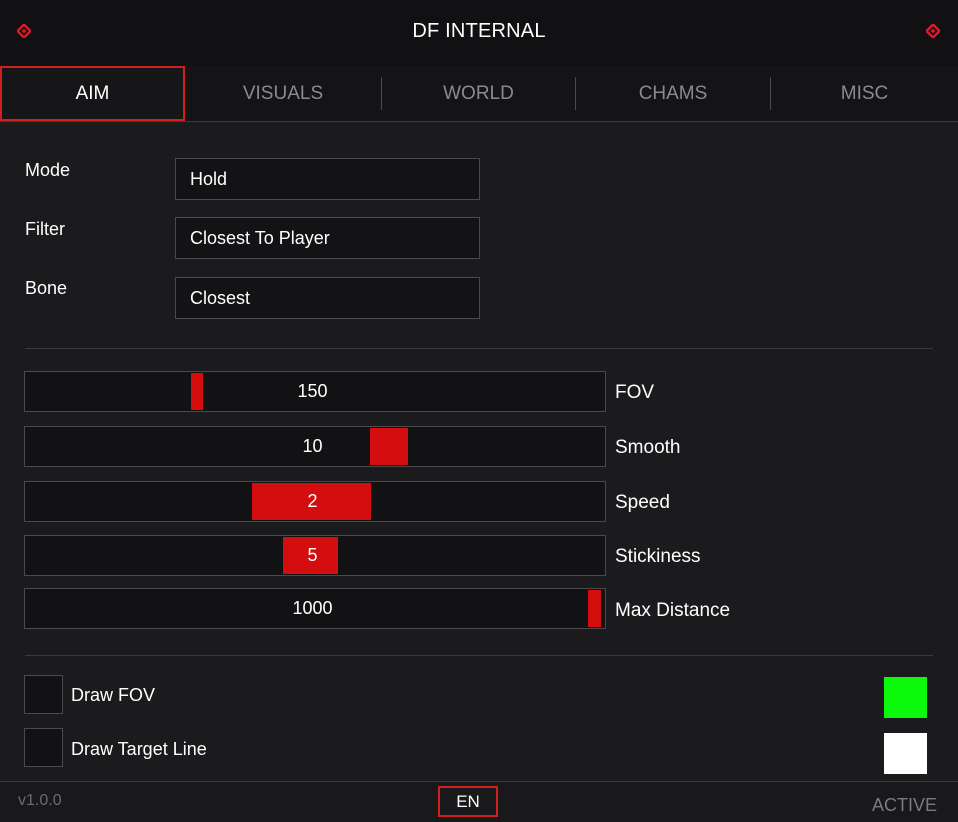 This screenshot has height=822, width=958. Describe the element at coordinates (864, 93) in the screenshot. I see `tab-misc: MISC` at that location.